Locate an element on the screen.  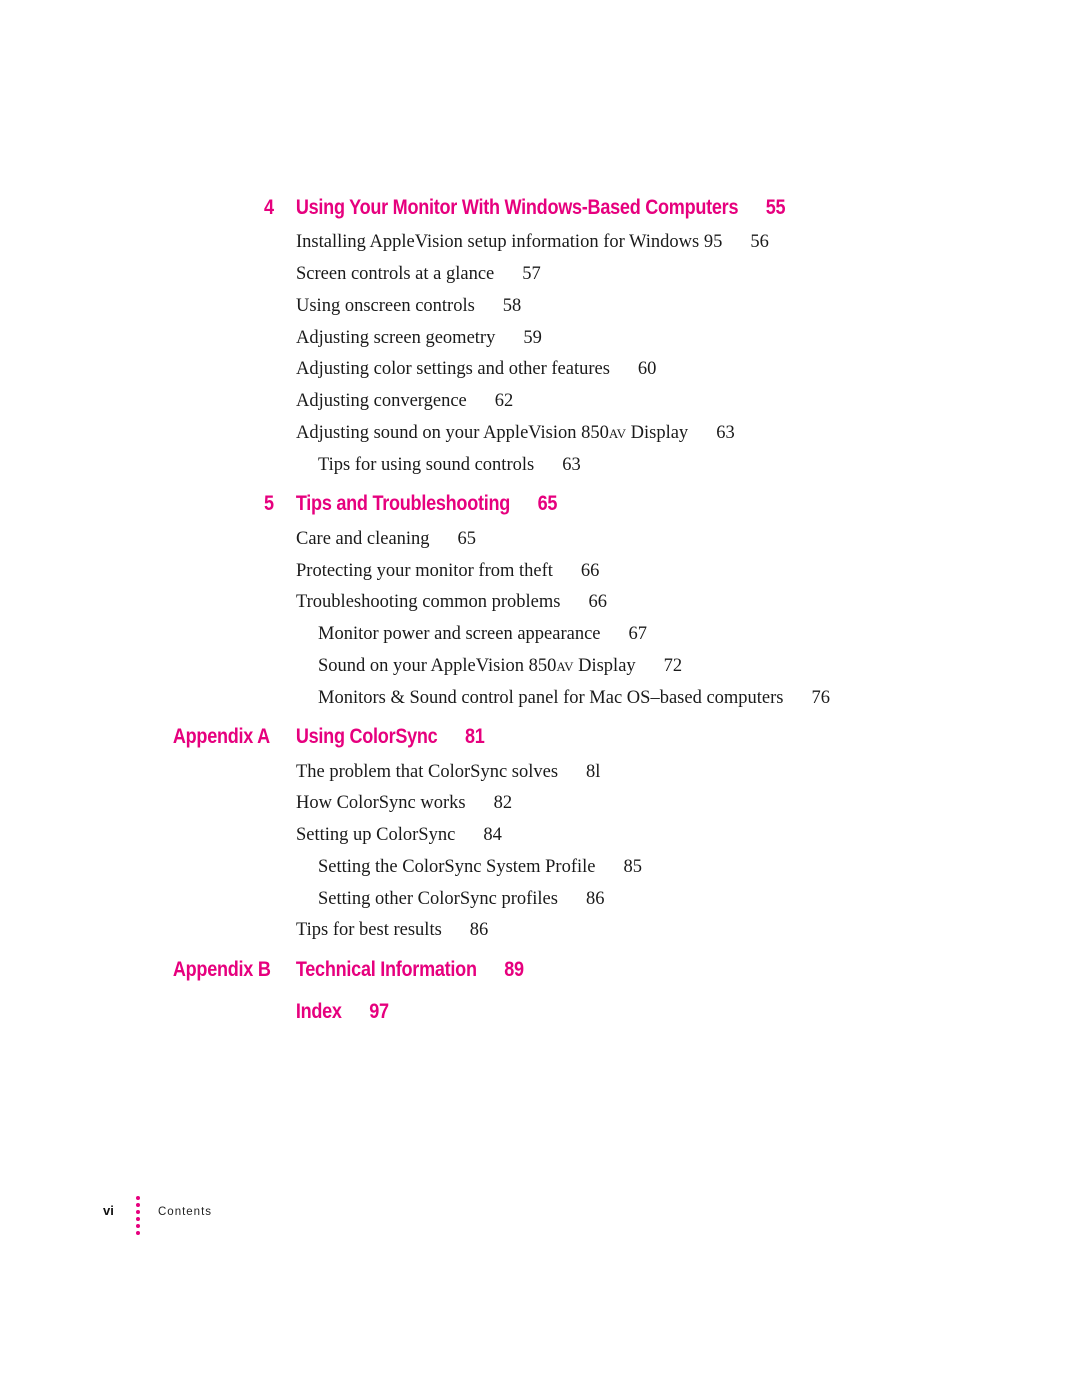
footer-section-label: Contents is located at coordinates (185, 1212).